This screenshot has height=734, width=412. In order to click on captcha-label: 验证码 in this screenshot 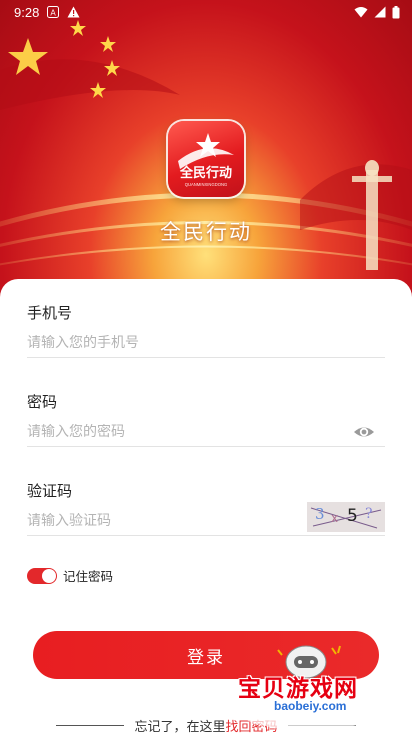, I will do `click(50, 491)`.